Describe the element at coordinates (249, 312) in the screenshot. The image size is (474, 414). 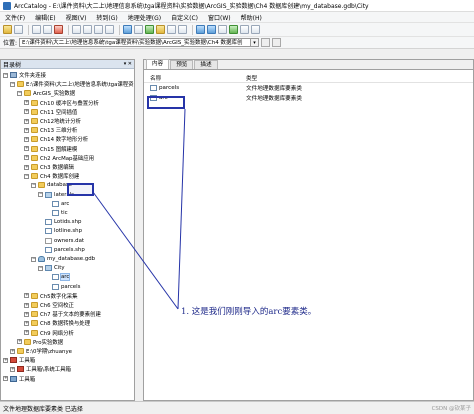
I see `annotation-text: 1. 这是我们刚刚导入的arc要素类。` at that location.